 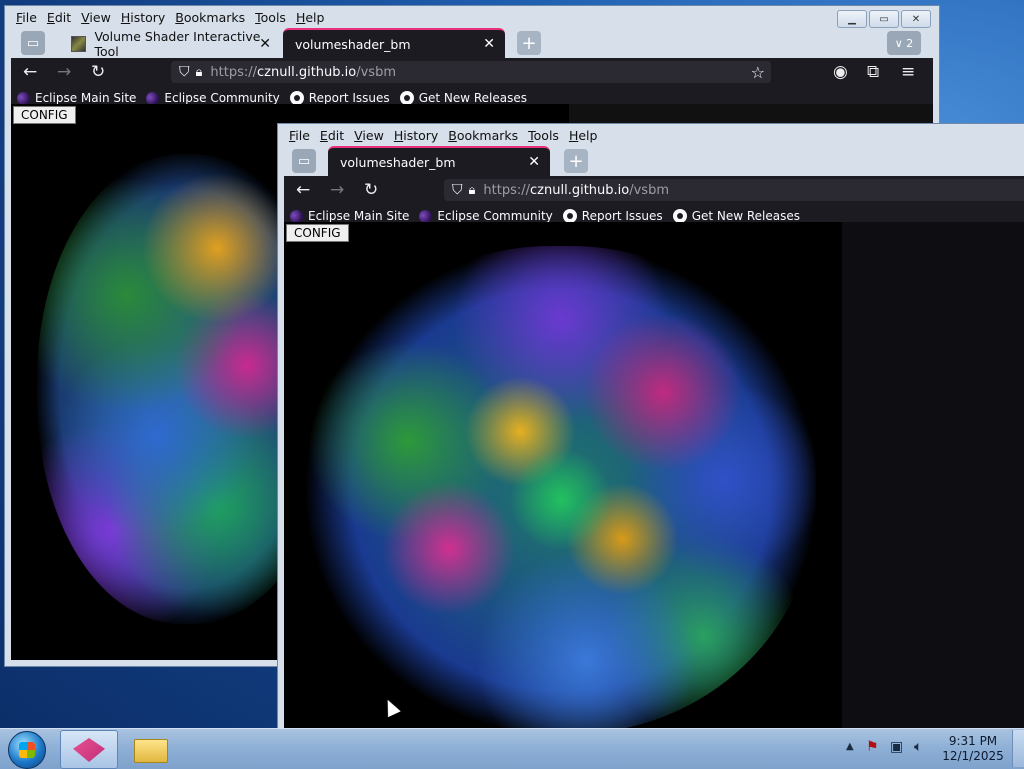 I want to click on volume-muted-icon: 🔈︎, so click(x=918, y=747).